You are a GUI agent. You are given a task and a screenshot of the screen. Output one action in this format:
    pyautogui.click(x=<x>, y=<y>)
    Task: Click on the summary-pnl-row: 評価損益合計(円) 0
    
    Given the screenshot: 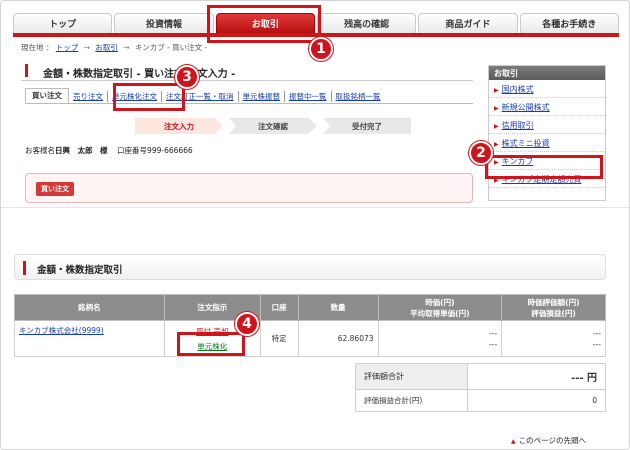 What is the action you would take?
    pyautogui.click(x=480, y=400)
    